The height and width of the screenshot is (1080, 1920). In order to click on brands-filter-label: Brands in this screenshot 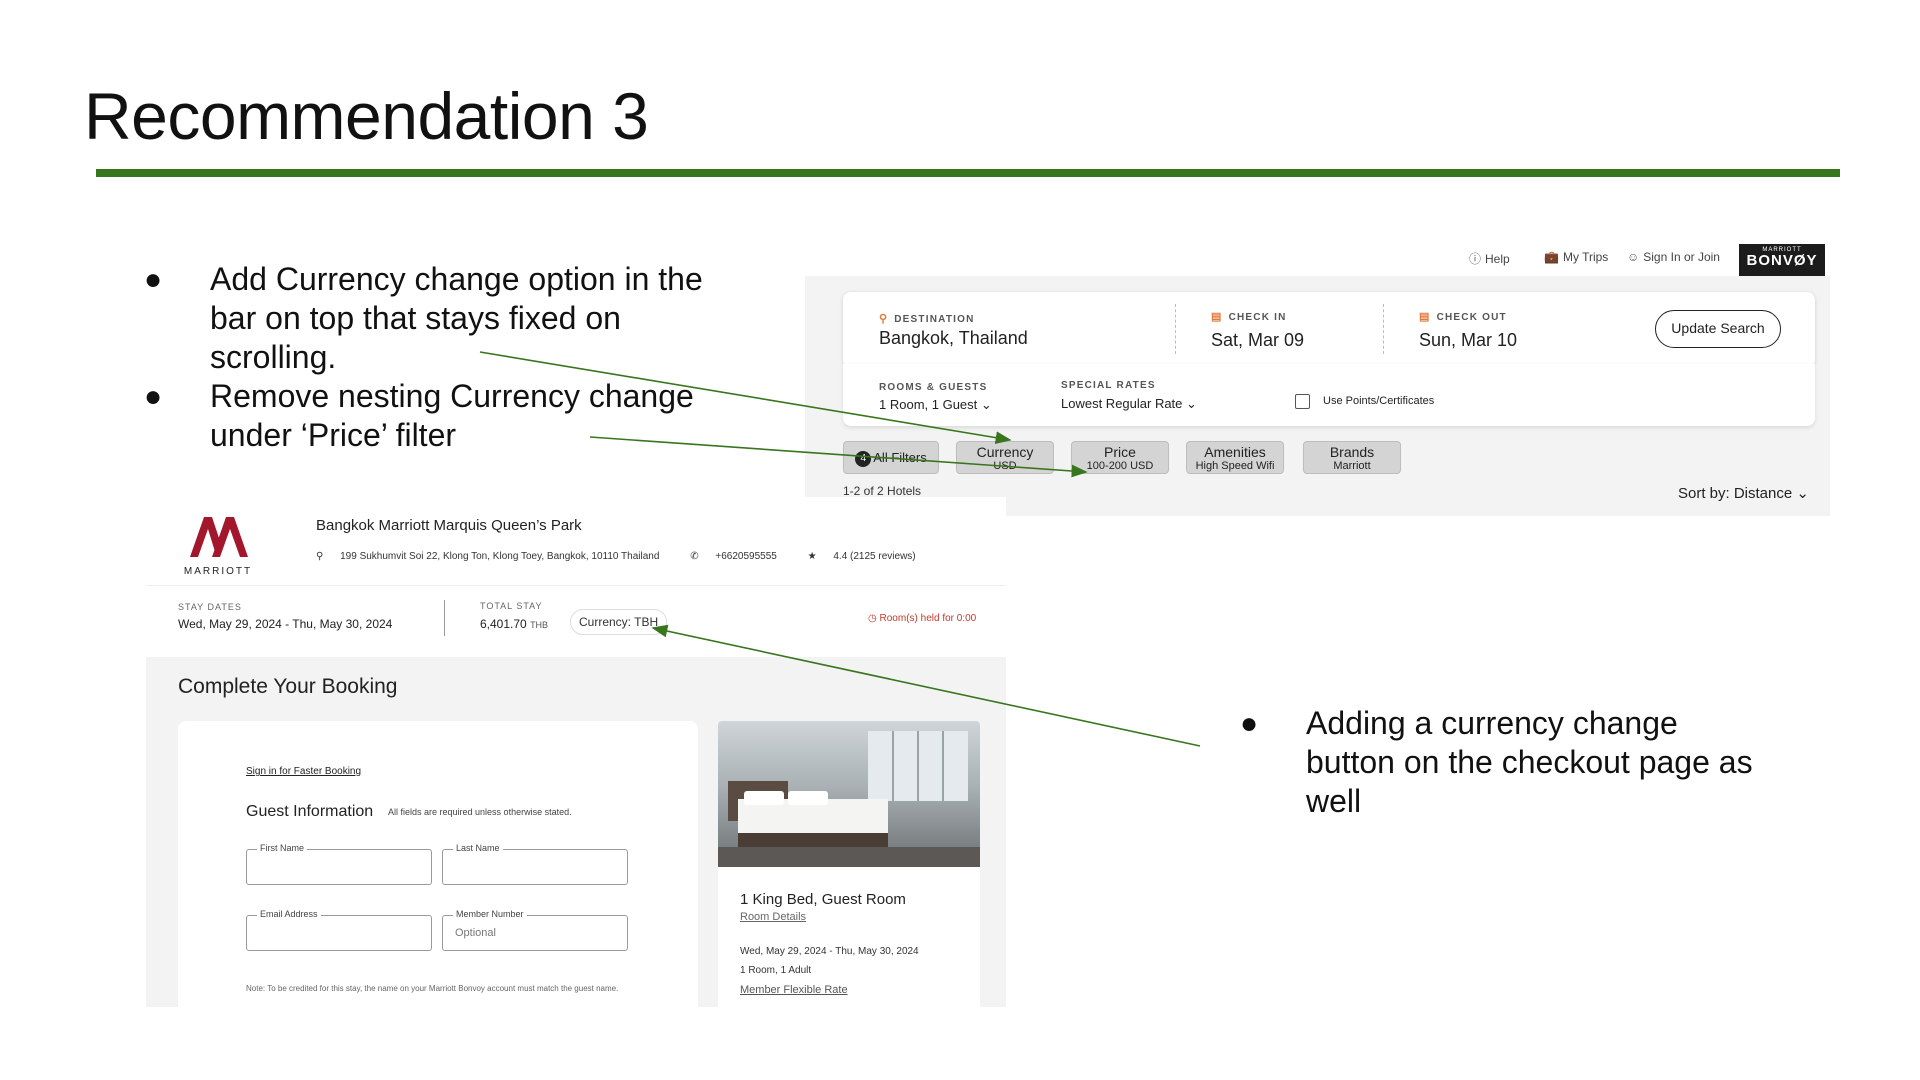, I will do `click(1352, 452)`.